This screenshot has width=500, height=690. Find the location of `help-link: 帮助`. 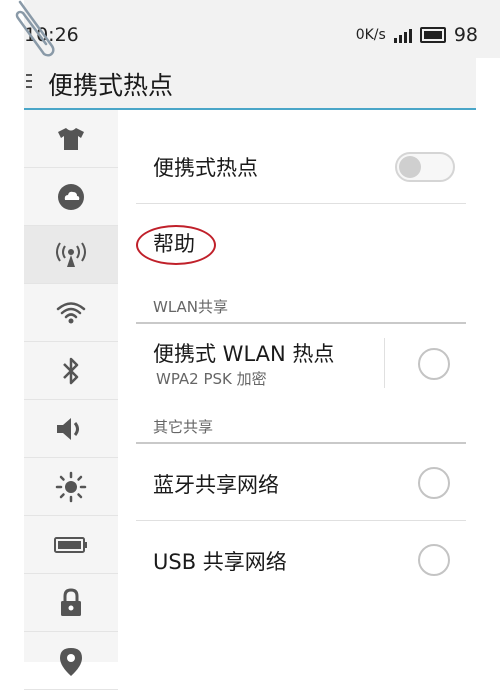

help-link: 帮助 is located at coordinates (174, 243).